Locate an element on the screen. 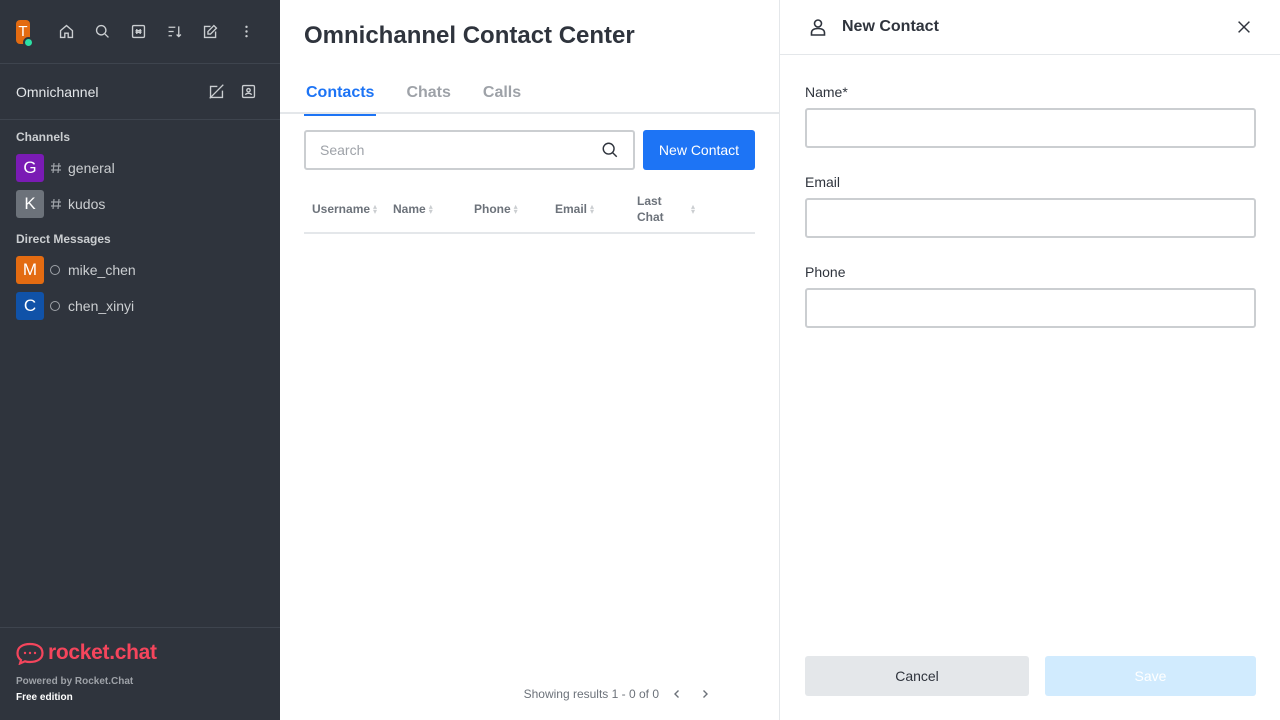  room-name: general is located at coordinates (91, 168).